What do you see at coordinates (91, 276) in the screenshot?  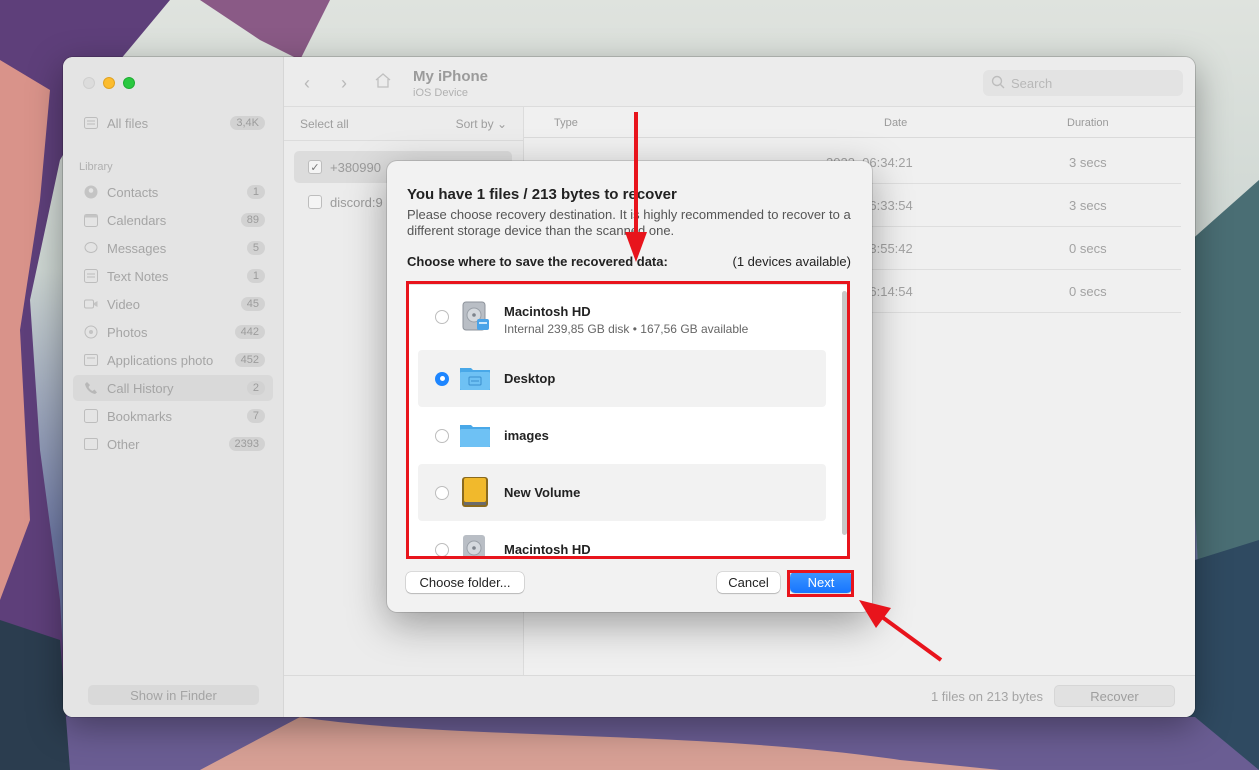 I see `notes-icon` at bounding box center [91, 276].